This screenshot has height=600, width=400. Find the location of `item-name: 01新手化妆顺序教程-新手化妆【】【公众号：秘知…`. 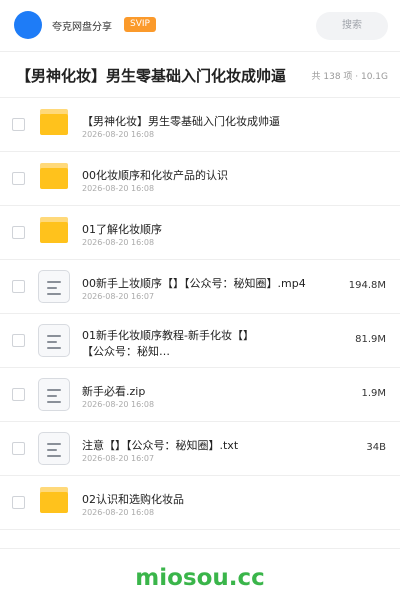

item-name: 01新手化妆顺序教程-新手化妆【】【公众号：秘知… is located at coordinates (168, 343).